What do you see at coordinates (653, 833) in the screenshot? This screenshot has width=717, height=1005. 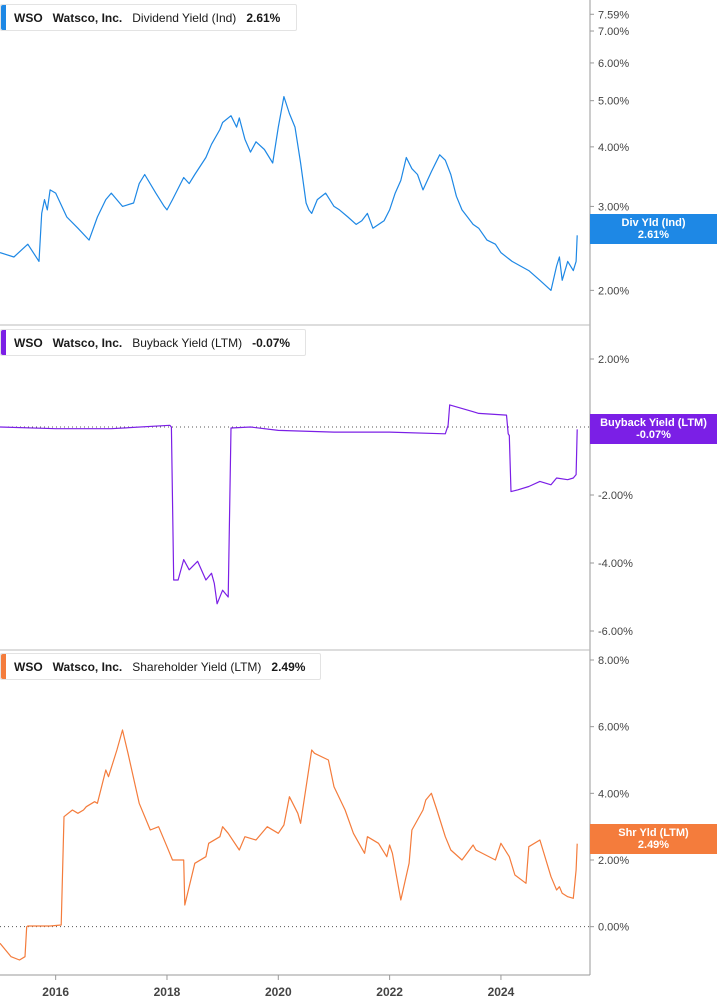 I see `value-tag-label: Shr Yld (LTM)` at bounding box center [653, 833].